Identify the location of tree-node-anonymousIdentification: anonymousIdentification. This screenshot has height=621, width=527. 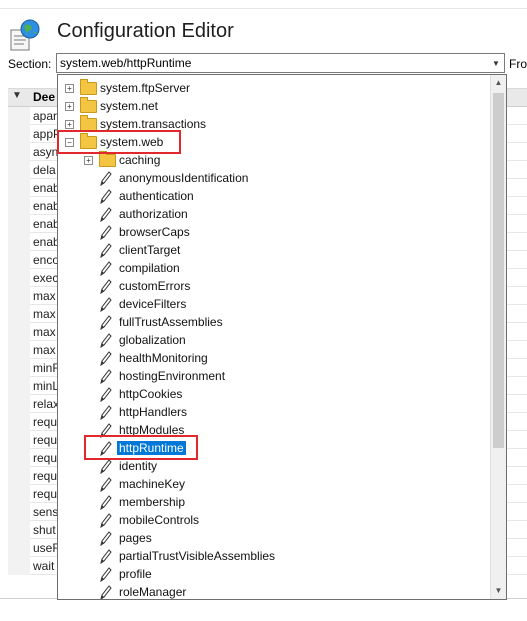
(274, 178).